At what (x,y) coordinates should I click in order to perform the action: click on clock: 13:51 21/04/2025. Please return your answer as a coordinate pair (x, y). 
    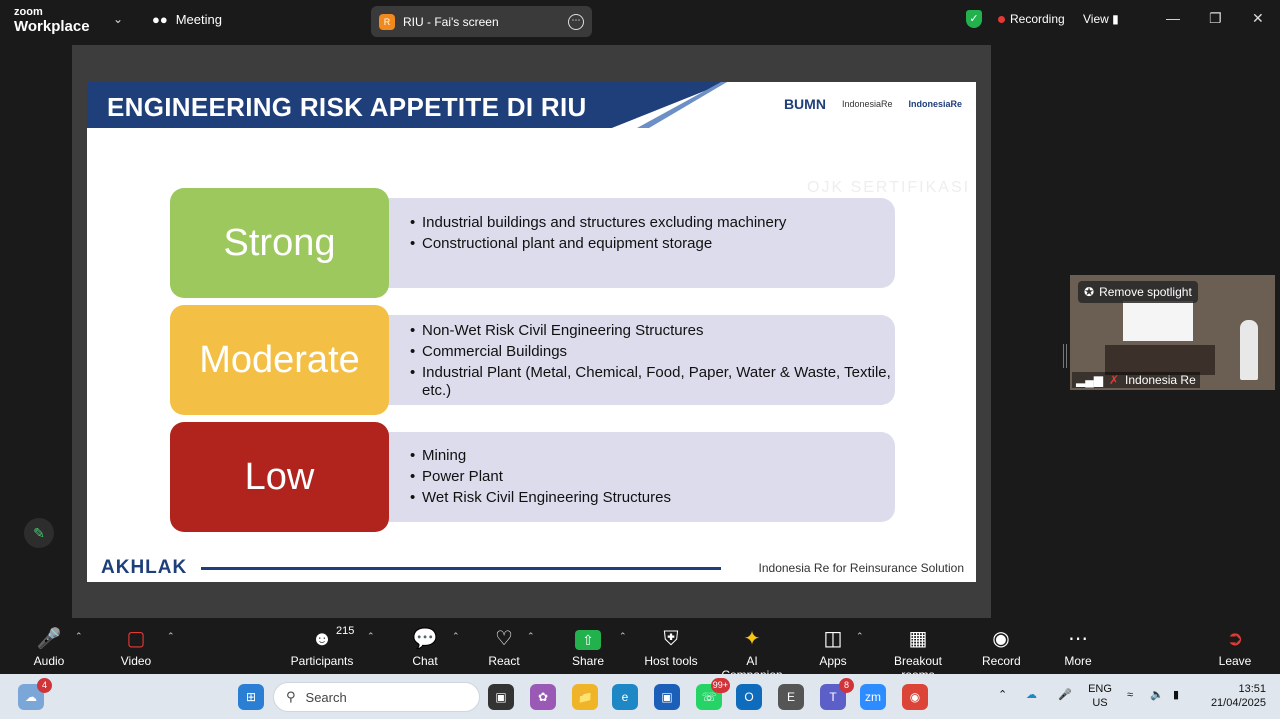
    Looking at the image, I should click on (1234, 696).